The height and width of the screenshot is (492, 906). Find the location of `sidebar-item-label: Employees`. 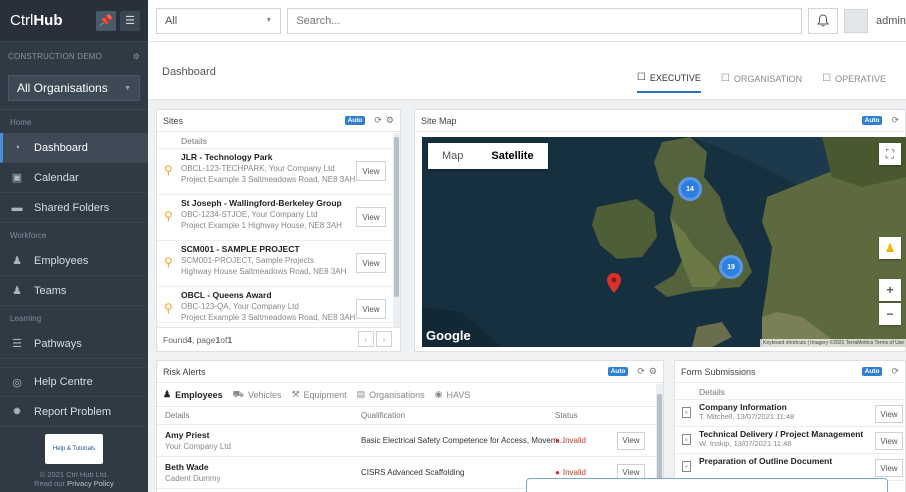

sidebar-item-label: Employees is located at coordinates (61, 260).